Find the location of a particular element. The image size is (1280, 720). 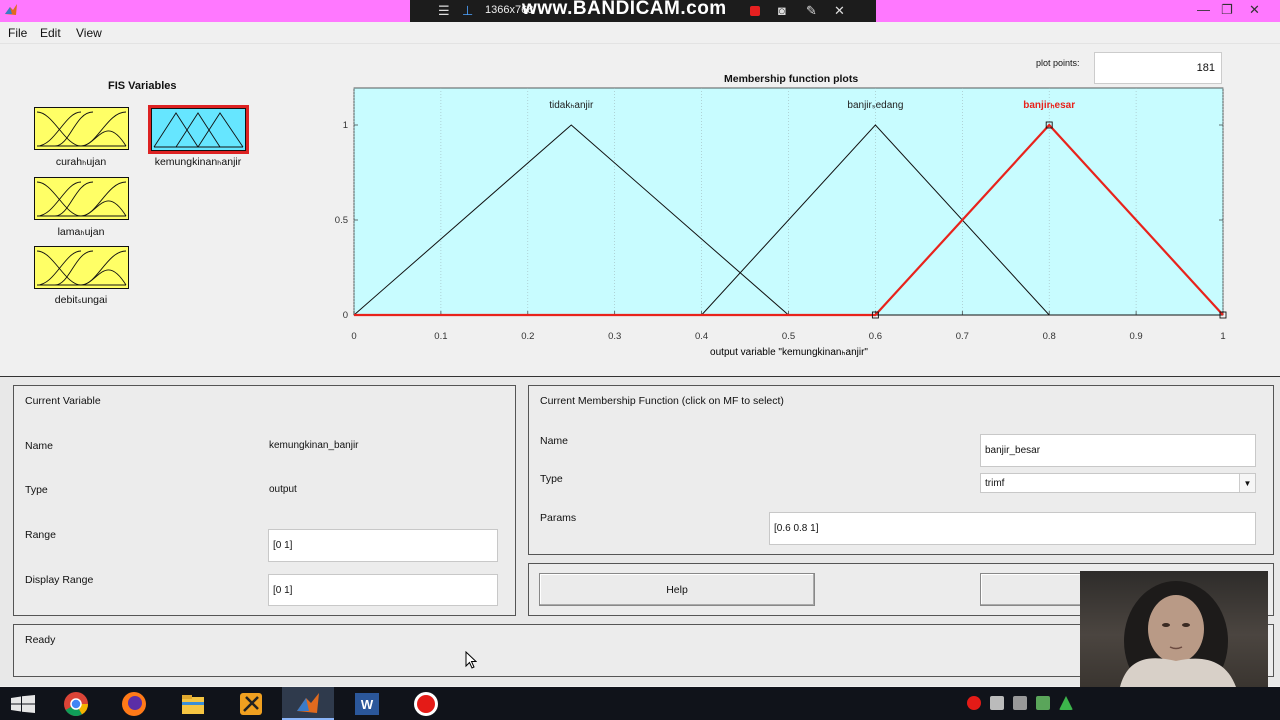

x-tick-label: 0 is located at coordinates (353, 336).